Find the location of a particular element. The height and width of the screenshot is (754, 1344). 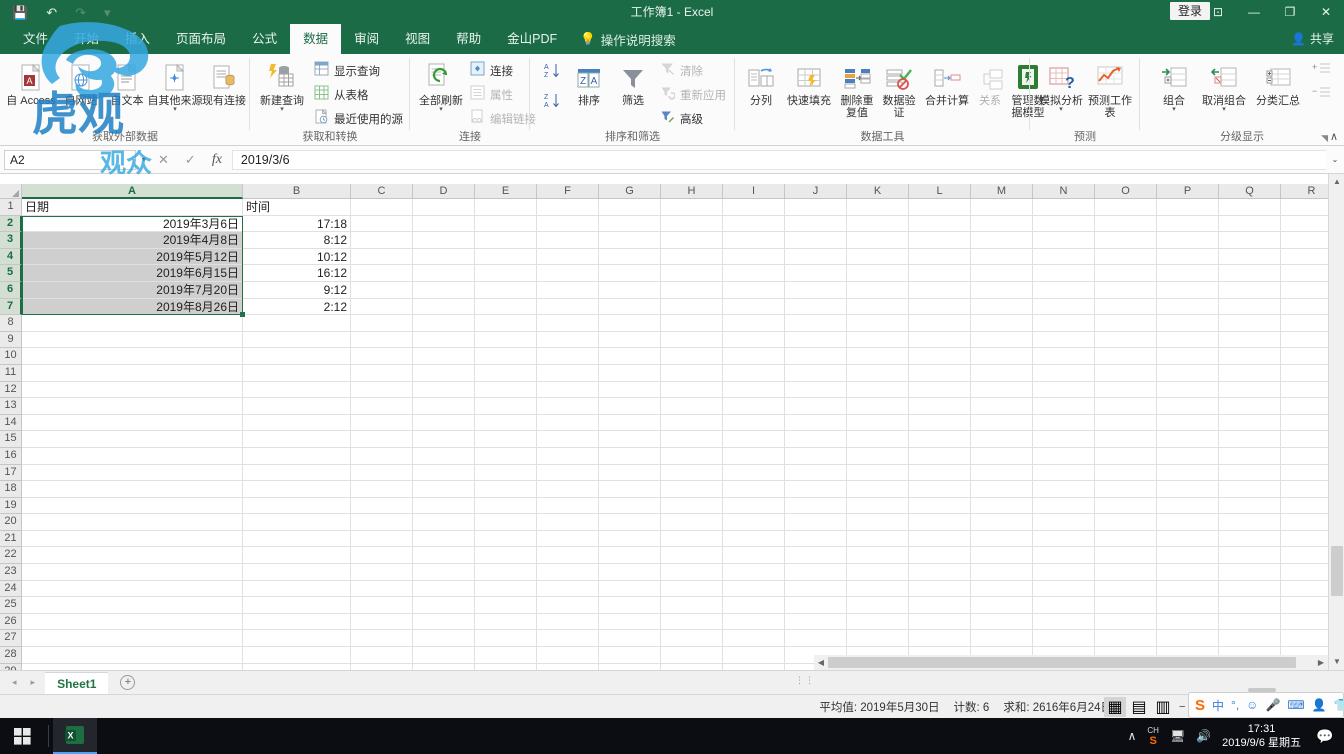

row-header-10: 10 is located at coordinates (11, 356).